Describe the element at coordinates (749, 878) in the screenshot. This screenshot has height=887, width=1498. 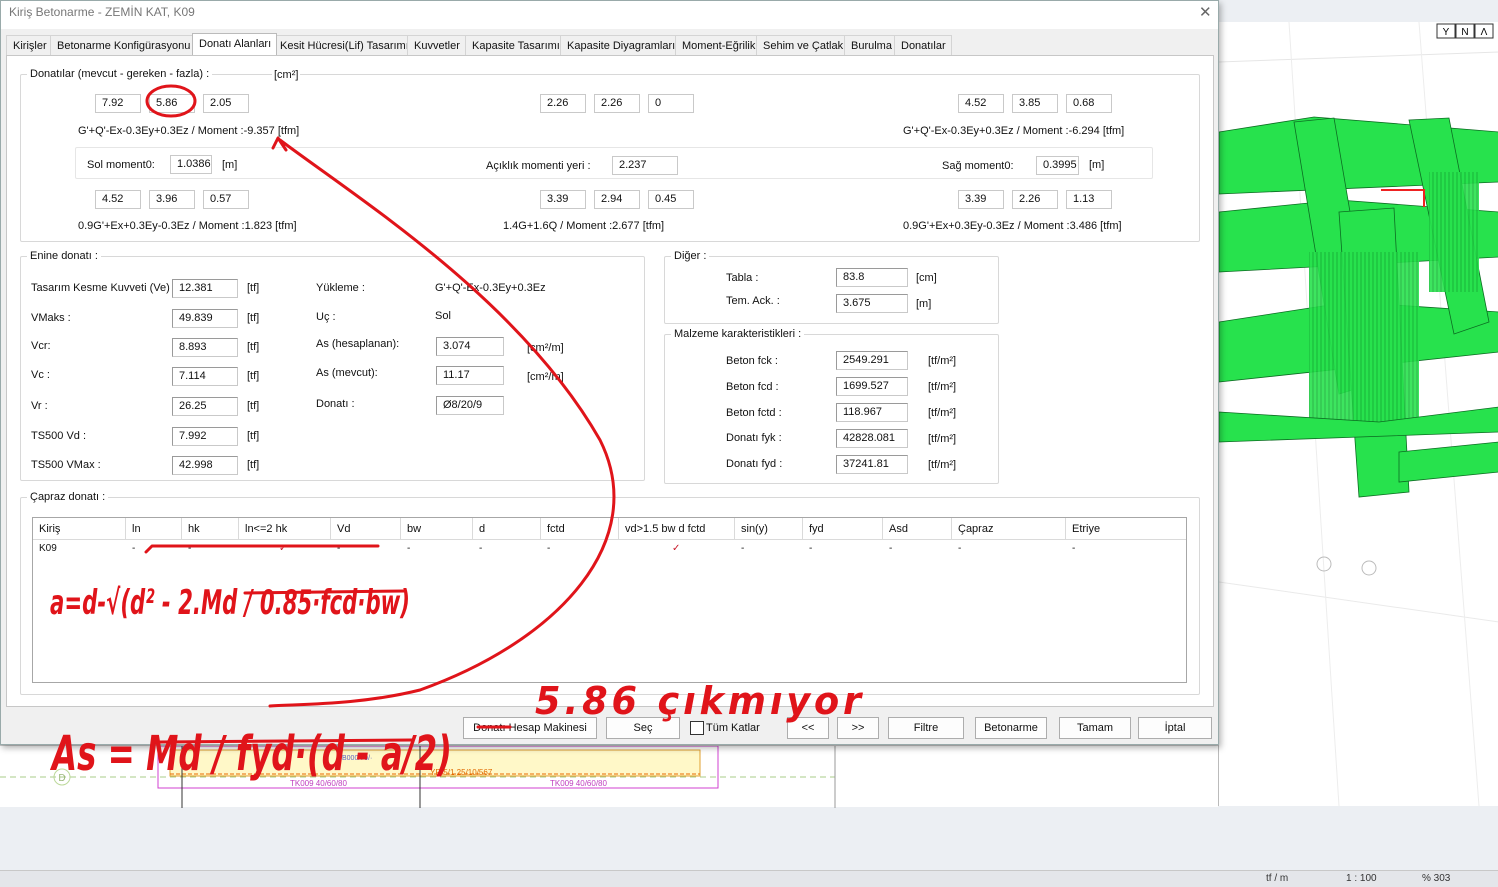
I see `status-bar: tf / m 1 : 100 % 303` at that location.